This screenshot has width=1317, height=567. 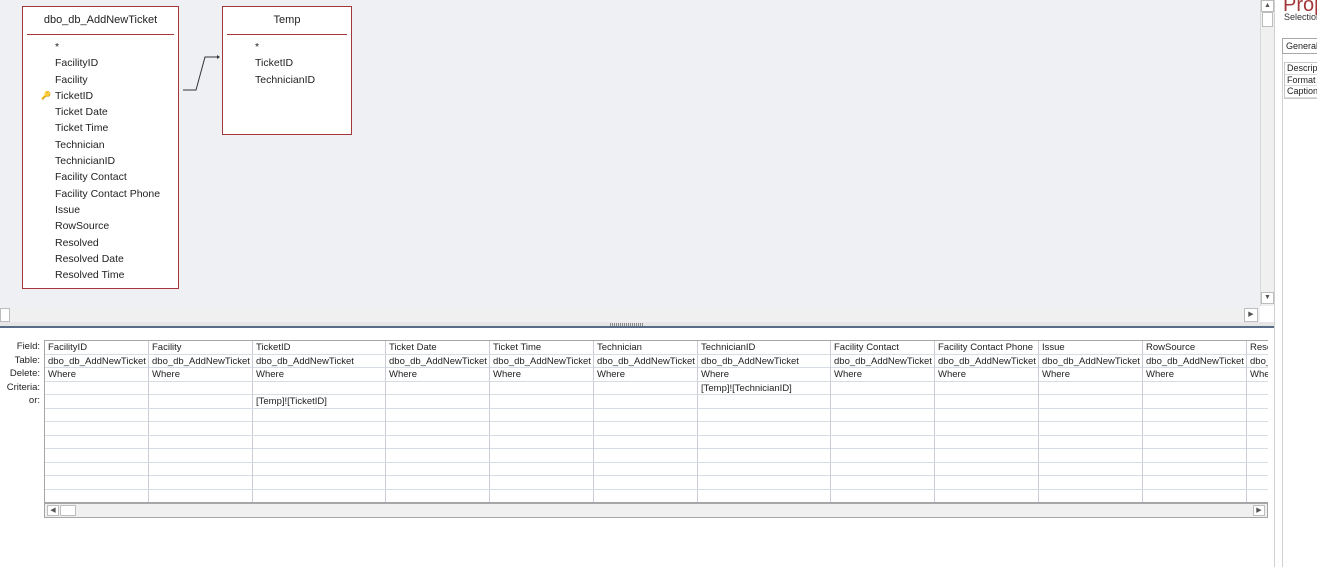 I want to click on grid-cell-field: TechnicianID, so click(x=764, y=347).